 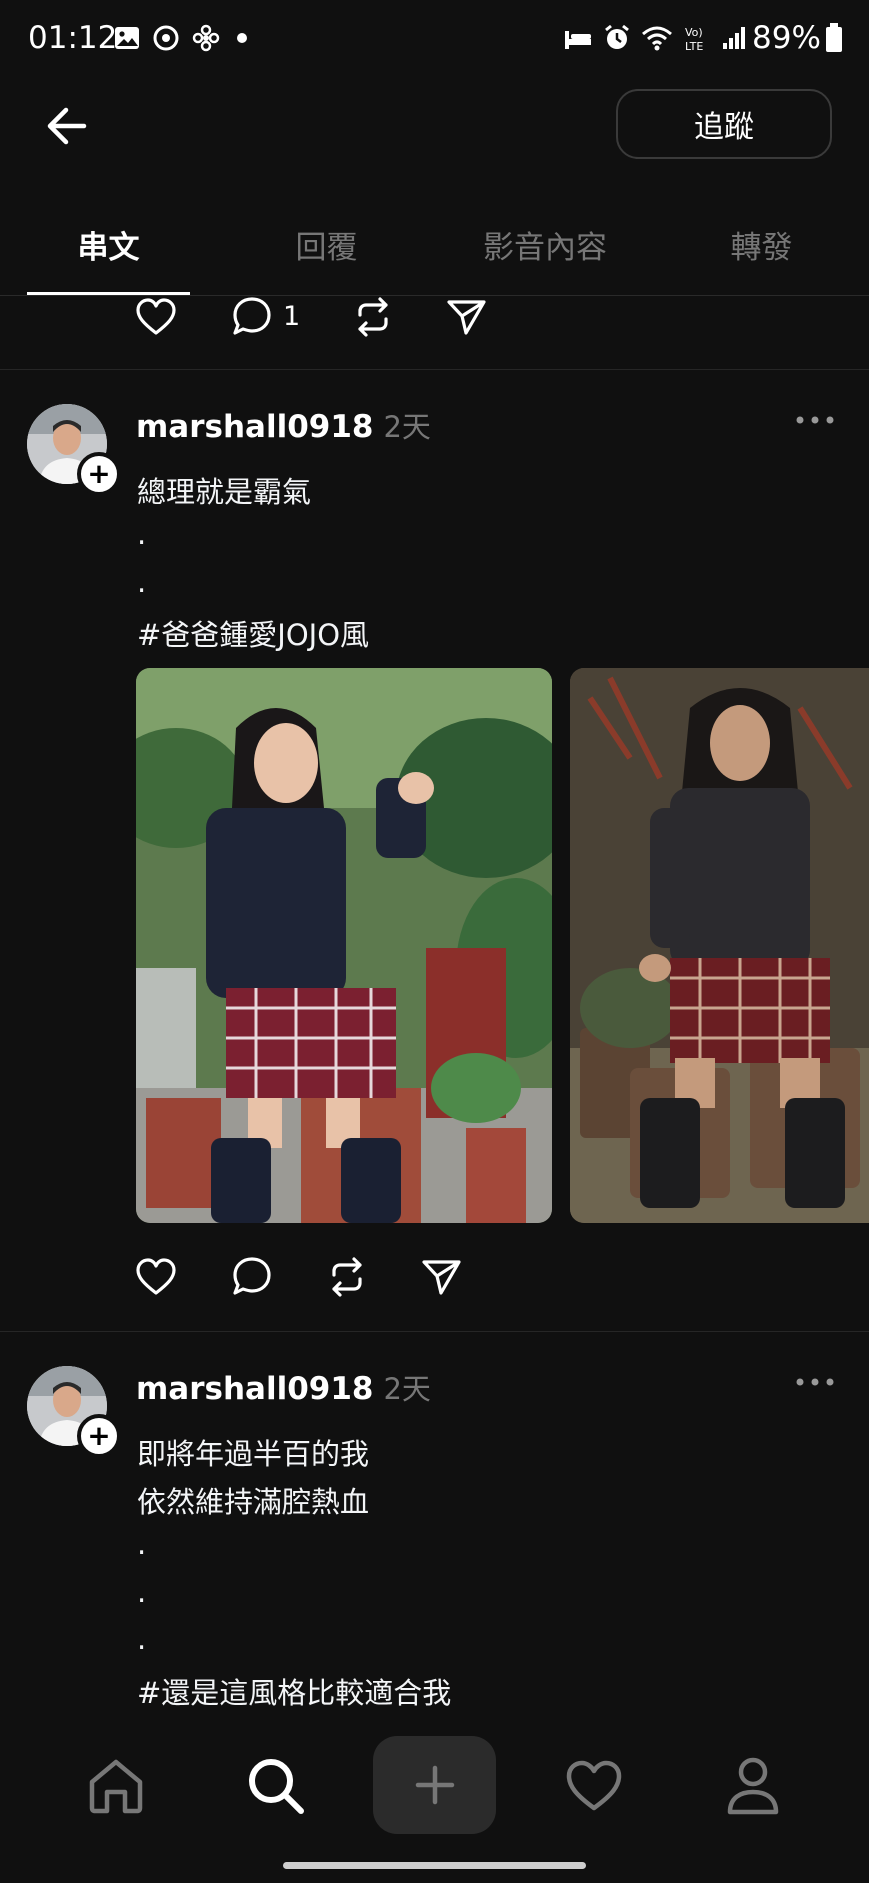 I want to click on reply-action: 1, so click(x=265, y=316).